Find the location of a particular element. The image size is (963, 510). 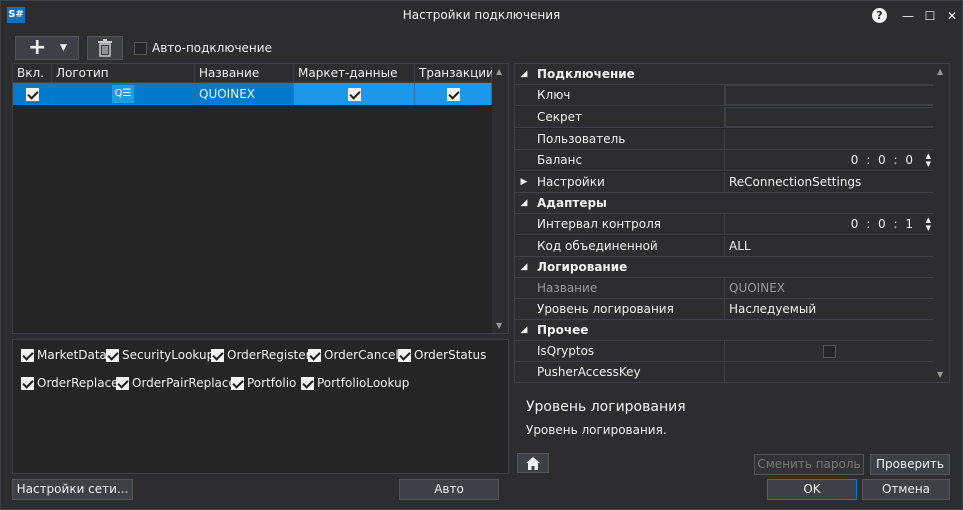

prop-name: Название QUOINEX is located at coordinates (725, 288).